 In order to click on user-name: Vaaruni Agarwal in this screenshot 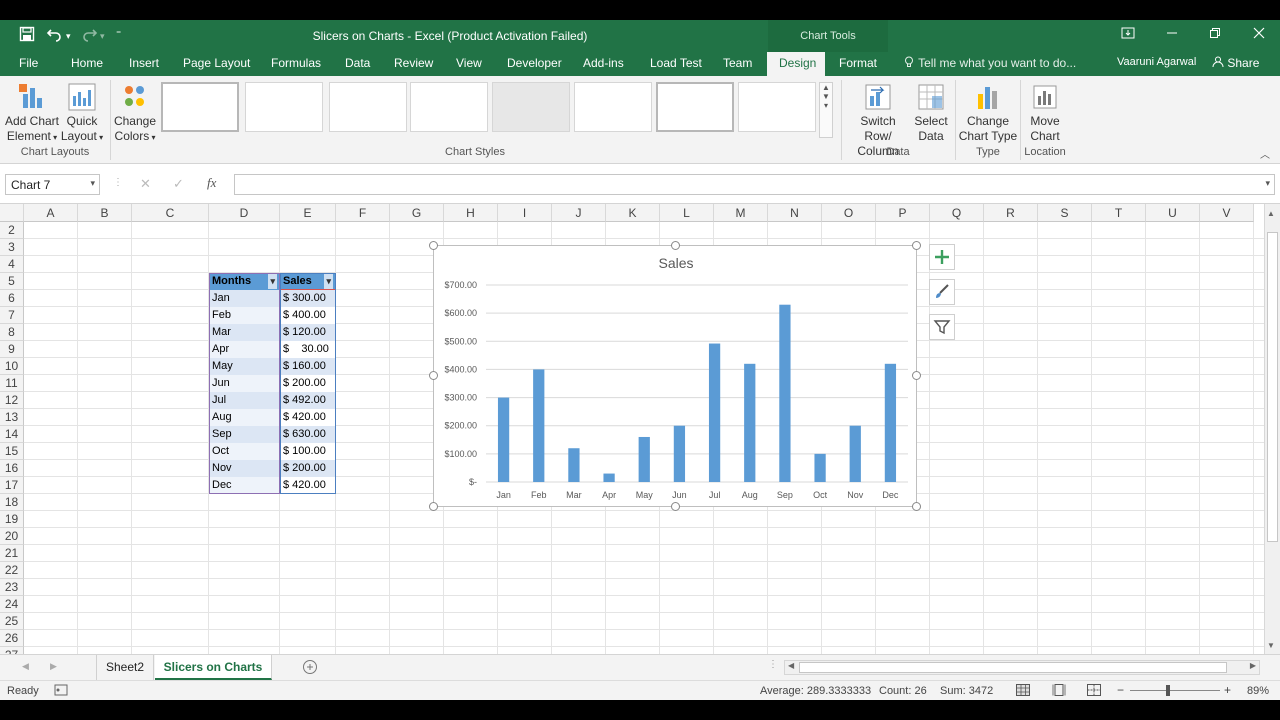, I will do `click(1156, 62)`.